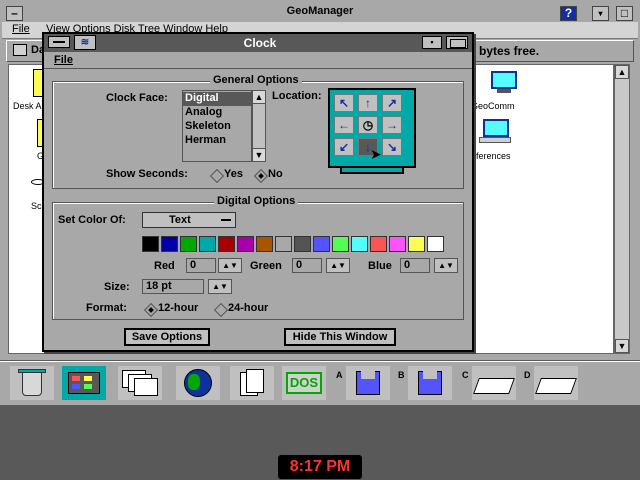 The image size is (640, 480). What do you see at coordinates (368, 125) in the screenshot?
I see `clock-center-icon: ◷` at bounding box center [368, 125].